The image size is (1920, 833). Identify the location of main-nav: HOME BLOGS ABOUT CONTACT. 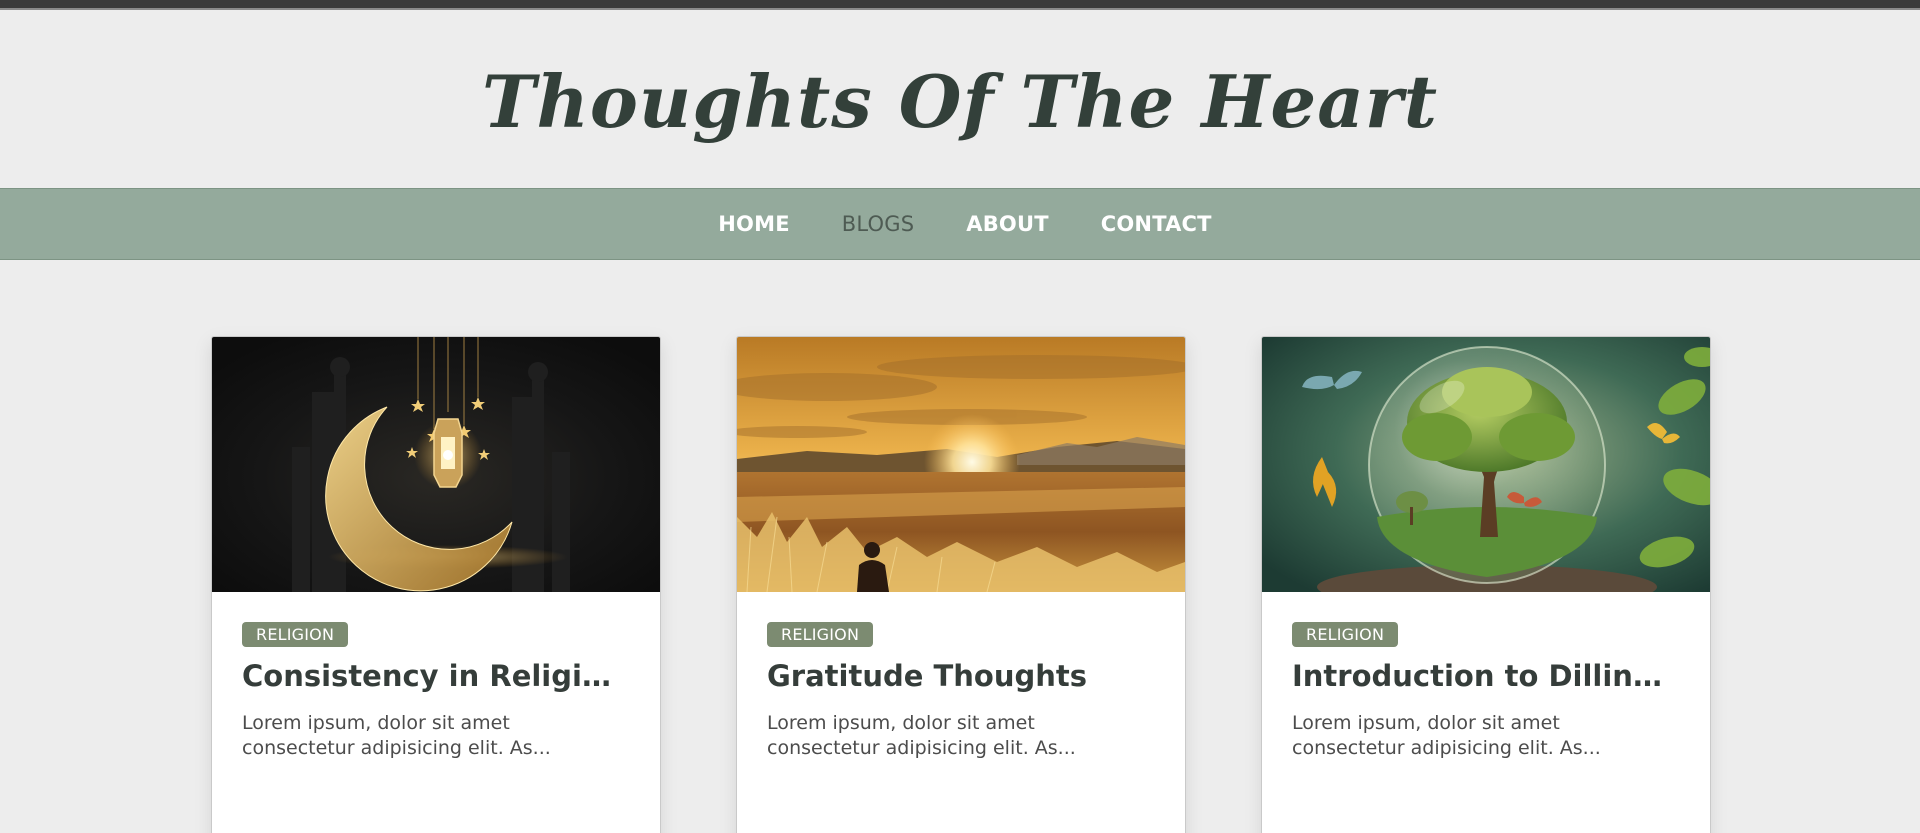
(960, 224).